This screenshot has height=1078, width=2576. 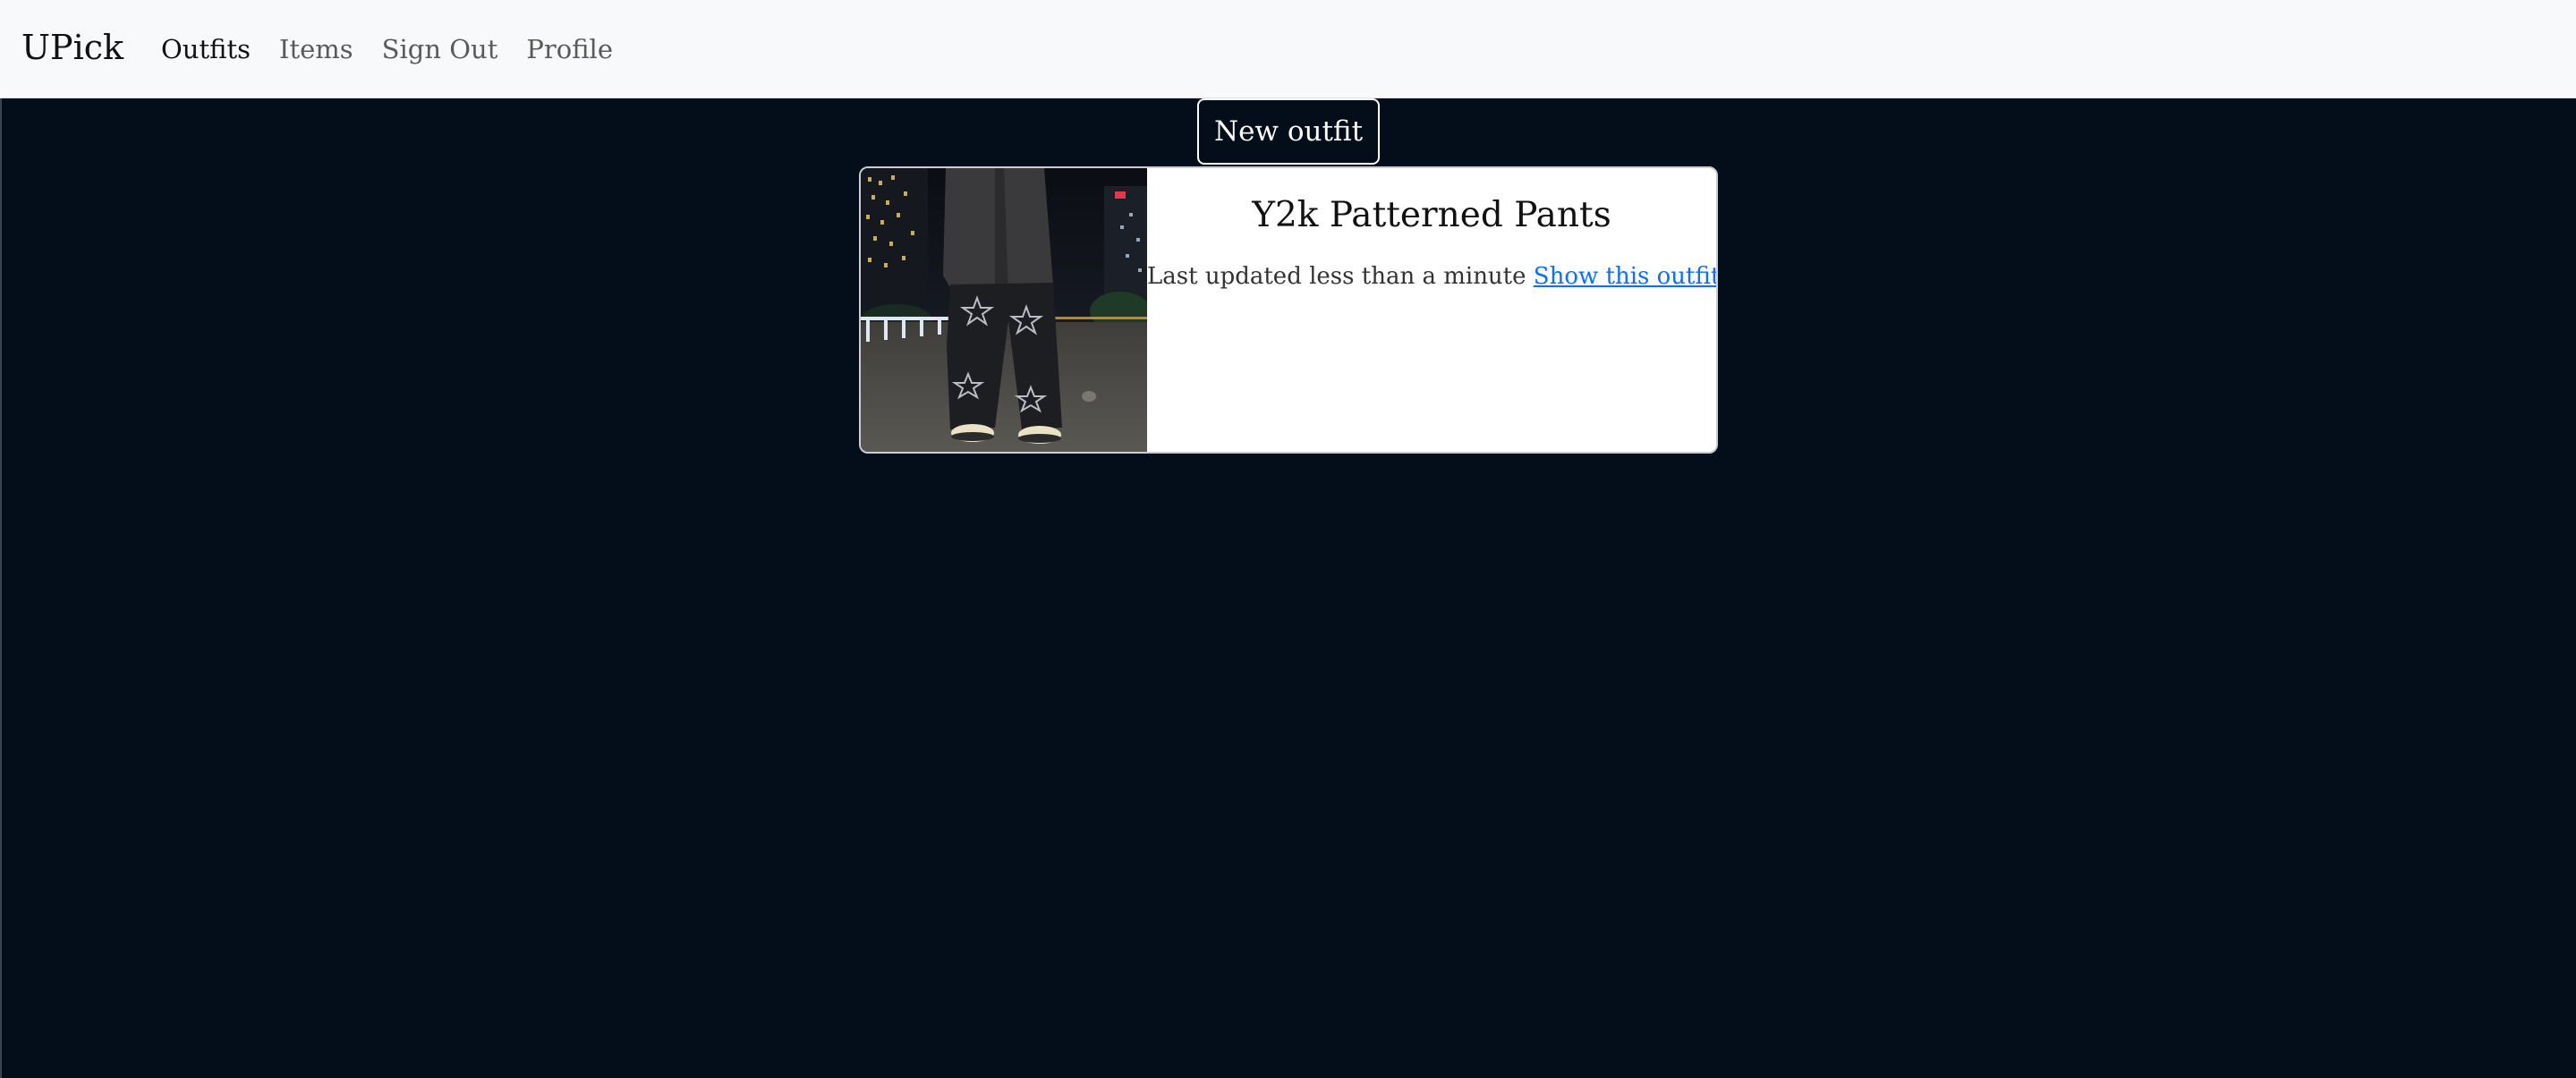 I want to click on show-outfit-link: Show this outfit, so click(x=1625, y=276).